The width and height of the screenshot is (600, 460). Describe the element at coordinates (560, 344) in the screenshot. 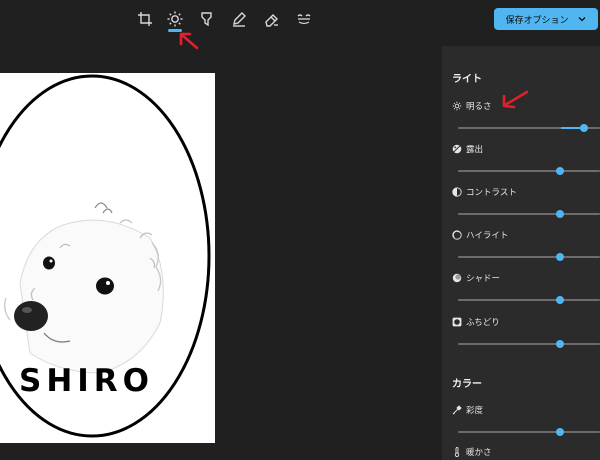

I see `vignette-slider-thumb` at that location.